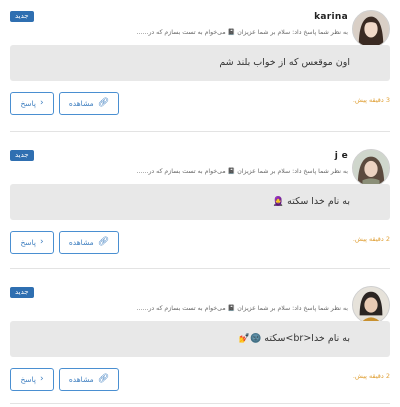 The width and height of the screenshot is (400, 407). What do you see at coordinates (331, 17) in the screenshot?
I see `username: karina` at bounding box center [331, 17].